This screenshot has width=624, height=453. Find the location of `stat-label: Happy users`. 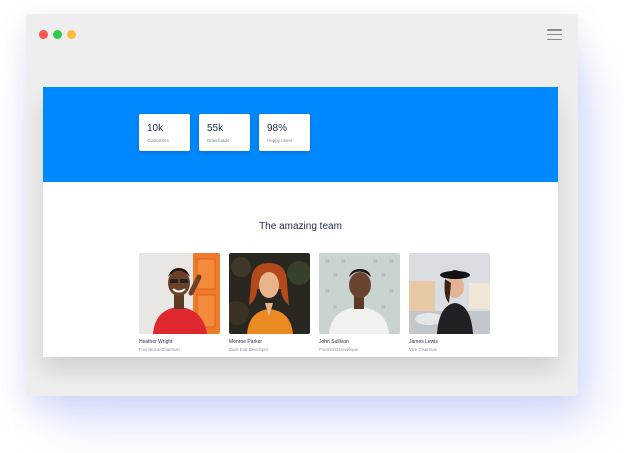

stat-label: Happy users is located at coordinates (280, 140).